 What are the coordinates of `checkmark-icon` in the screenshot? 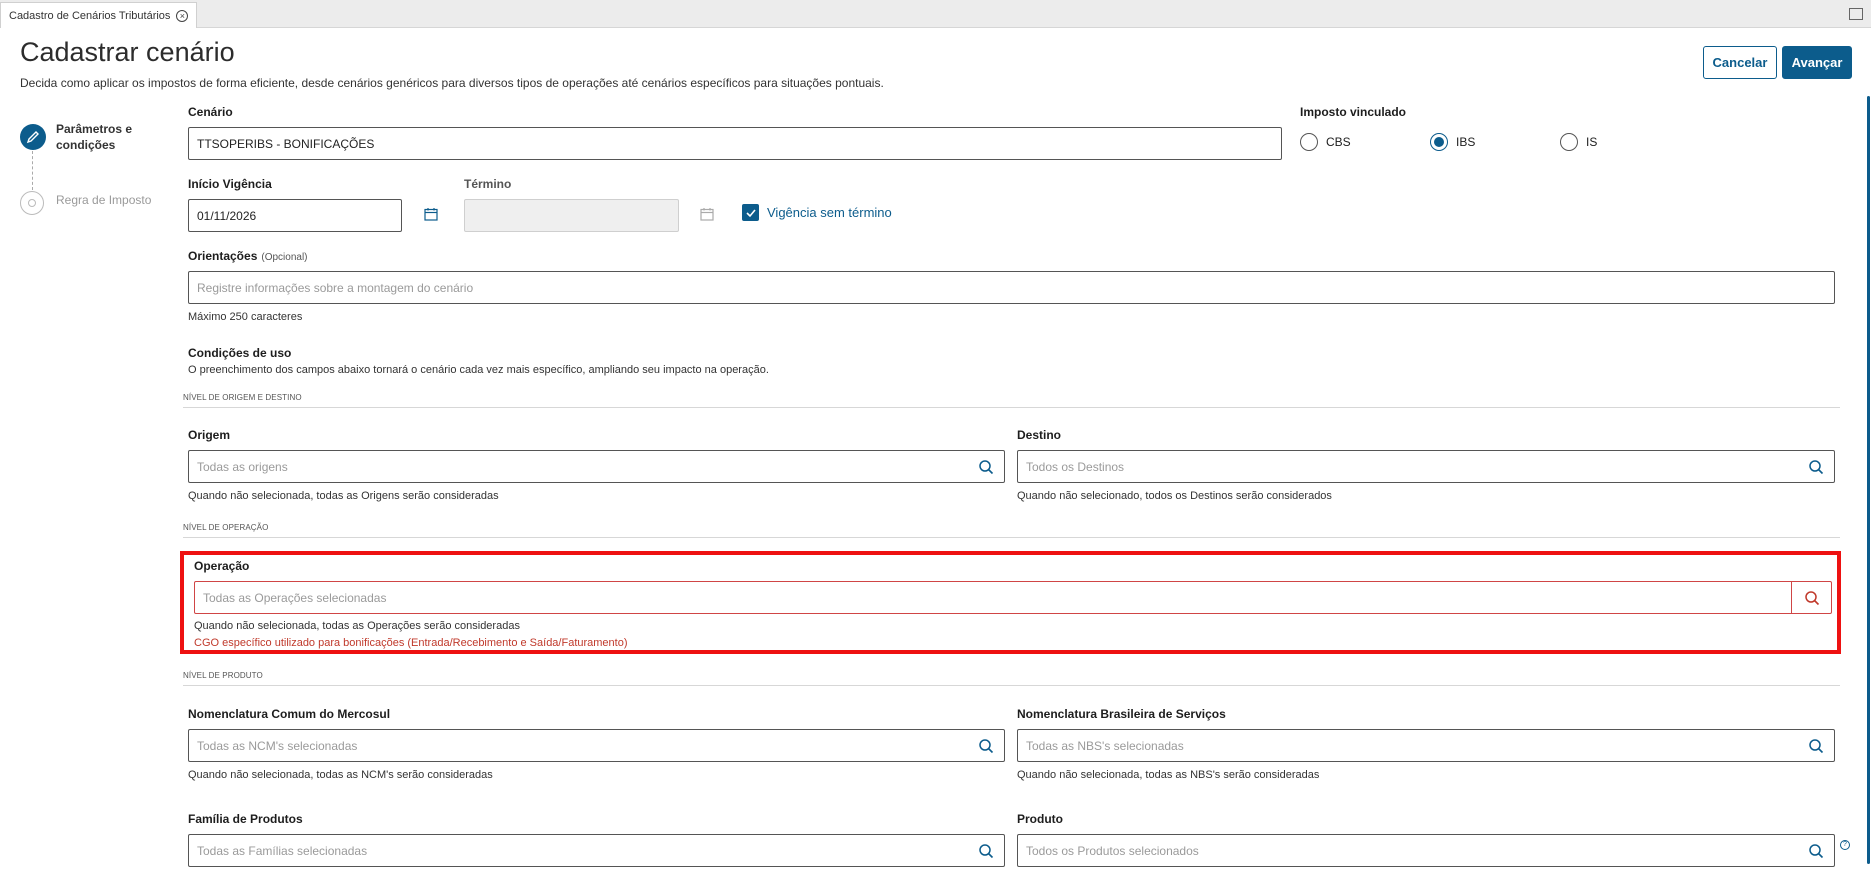 It's located at (750, 212).